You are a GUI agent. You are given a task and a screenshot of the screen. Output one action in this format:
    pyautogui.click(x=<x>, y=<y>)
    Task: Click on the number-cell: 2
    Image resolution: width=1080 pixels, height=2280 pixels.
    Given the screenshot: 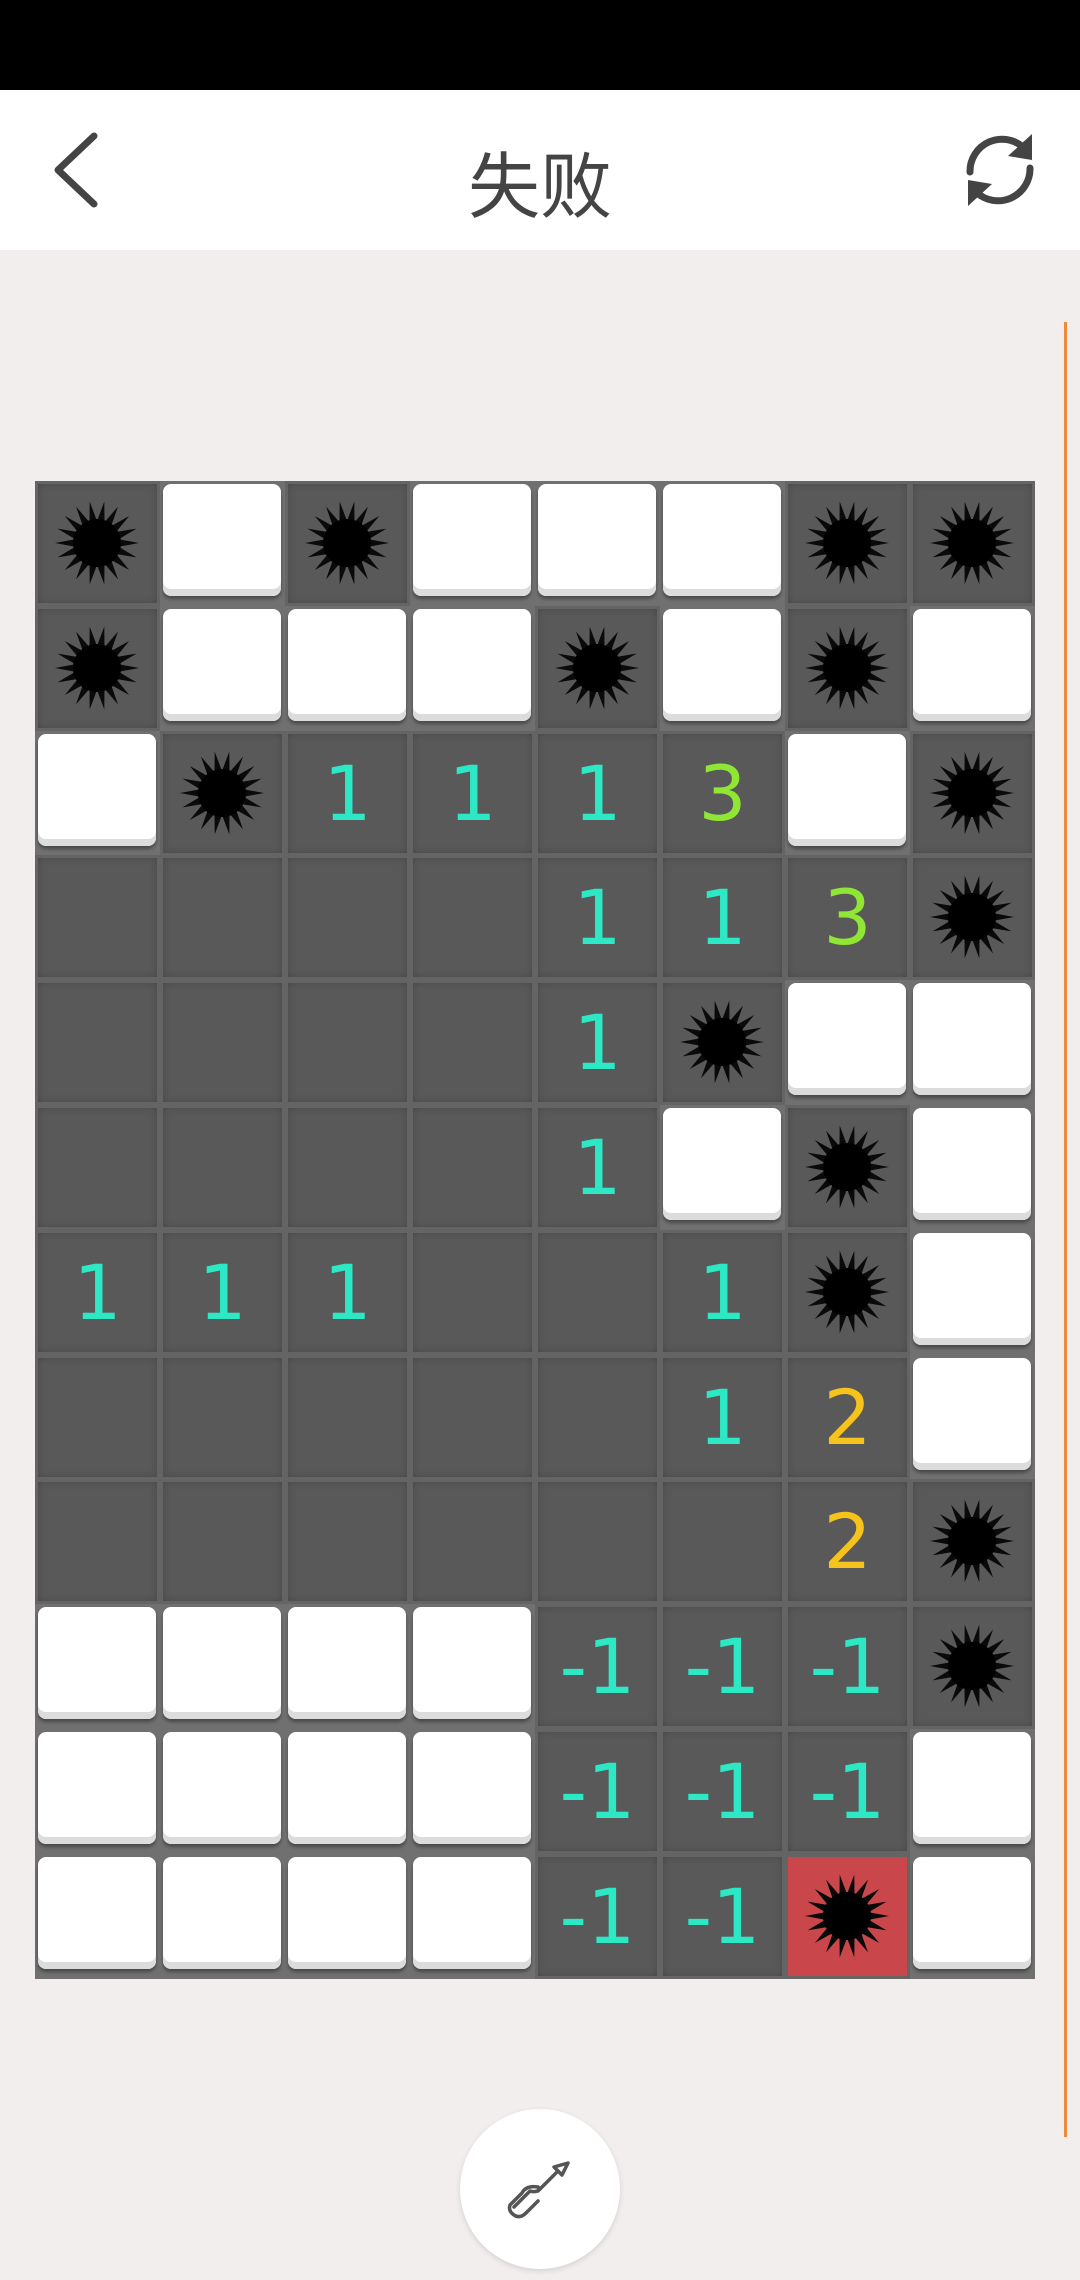 What is the action you would take?
    pyautogui.click(x=847, y=1417)
    